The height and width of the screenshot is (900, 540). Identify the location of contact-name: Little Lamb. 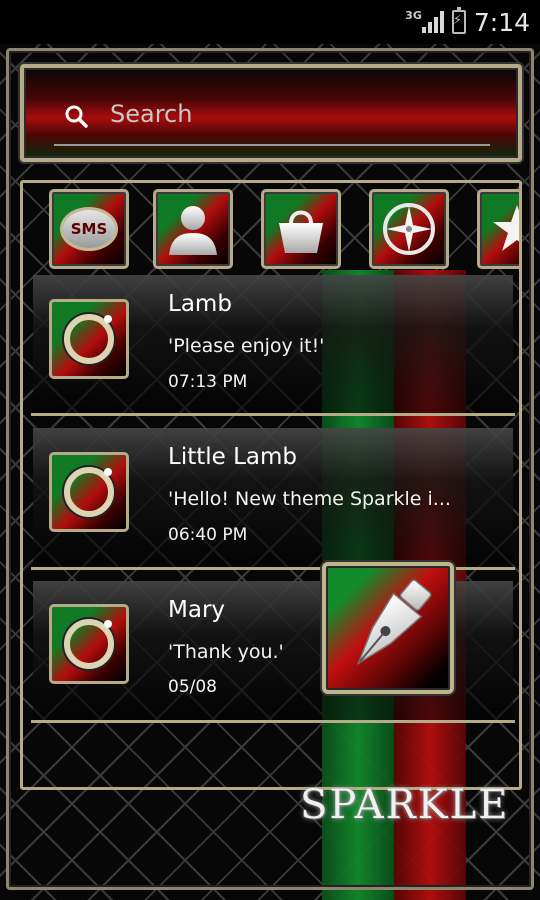
(233, 457).